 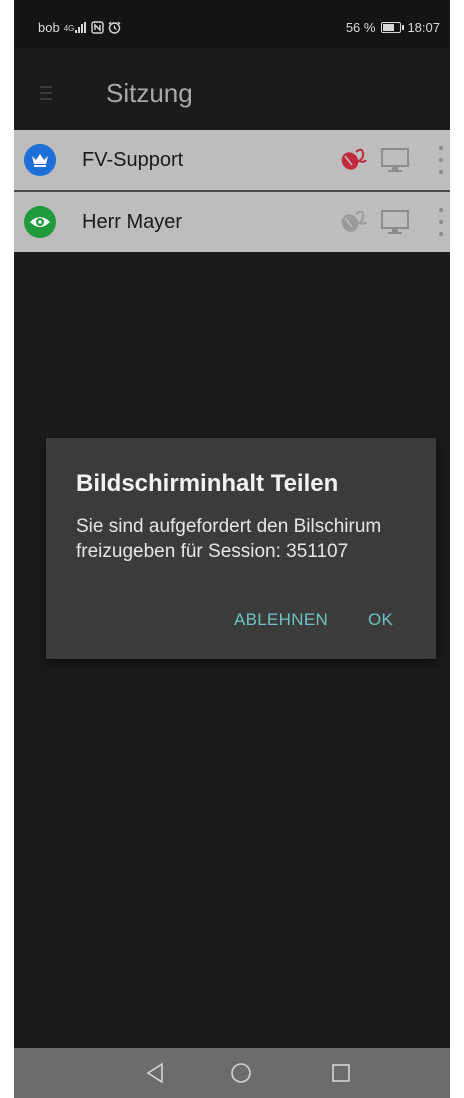 I want to click on network-type: 4G, so click(x=69, y=28).